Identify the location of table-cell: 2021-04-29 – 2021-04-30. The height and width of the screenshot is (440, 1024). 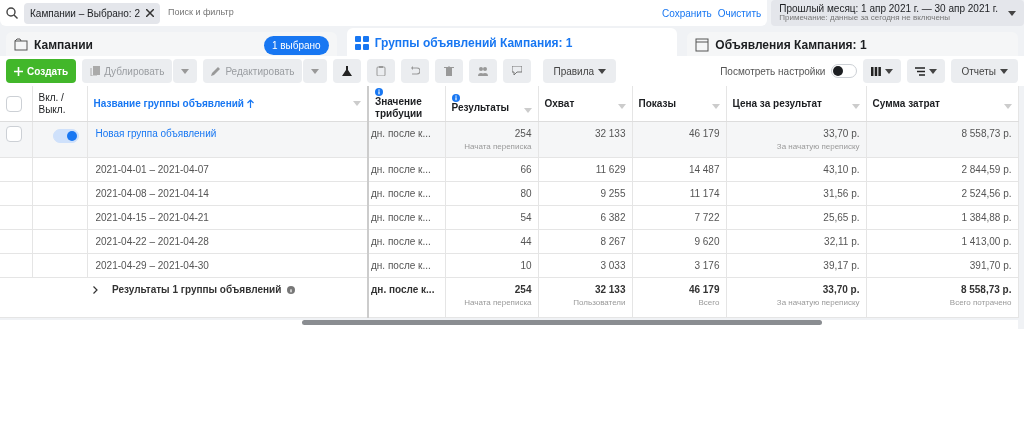
(152, 265).